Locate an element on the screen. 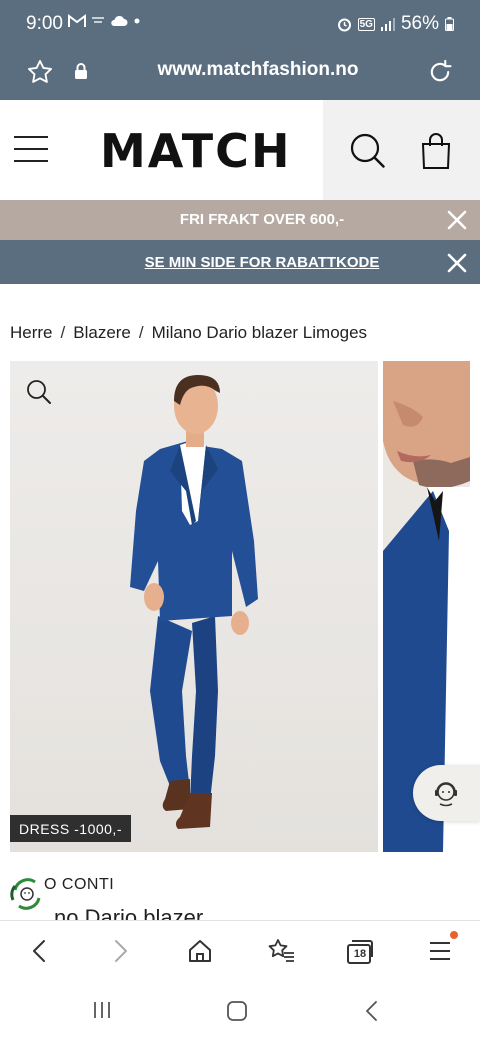  browser-url-bar: www.matchfashion.no is located at coordinates (240, 74).